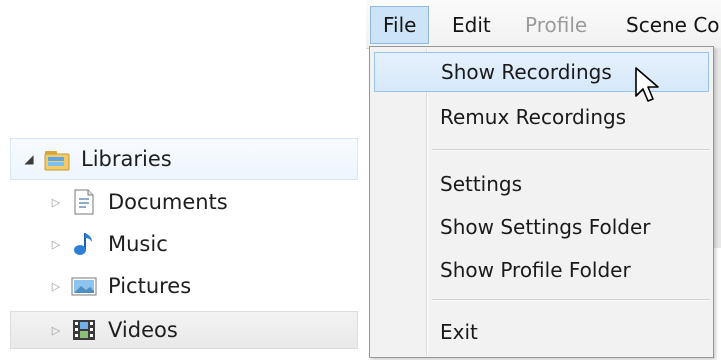  Describe the element at coordinates (541, 332) in the screenshot. I see `menu-item-exit: Exit` at that location.